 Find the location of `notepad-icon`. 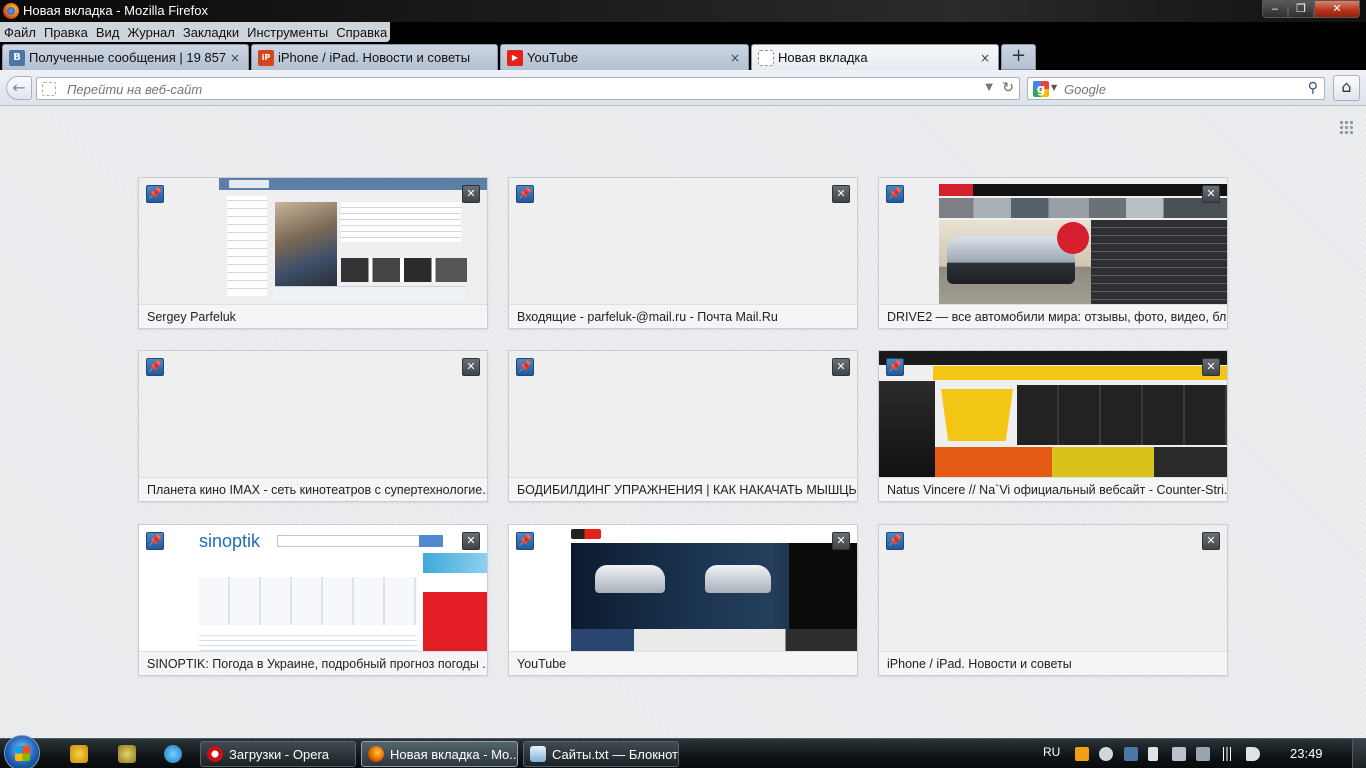

notepad-icon is located at coordinates (538, 754).